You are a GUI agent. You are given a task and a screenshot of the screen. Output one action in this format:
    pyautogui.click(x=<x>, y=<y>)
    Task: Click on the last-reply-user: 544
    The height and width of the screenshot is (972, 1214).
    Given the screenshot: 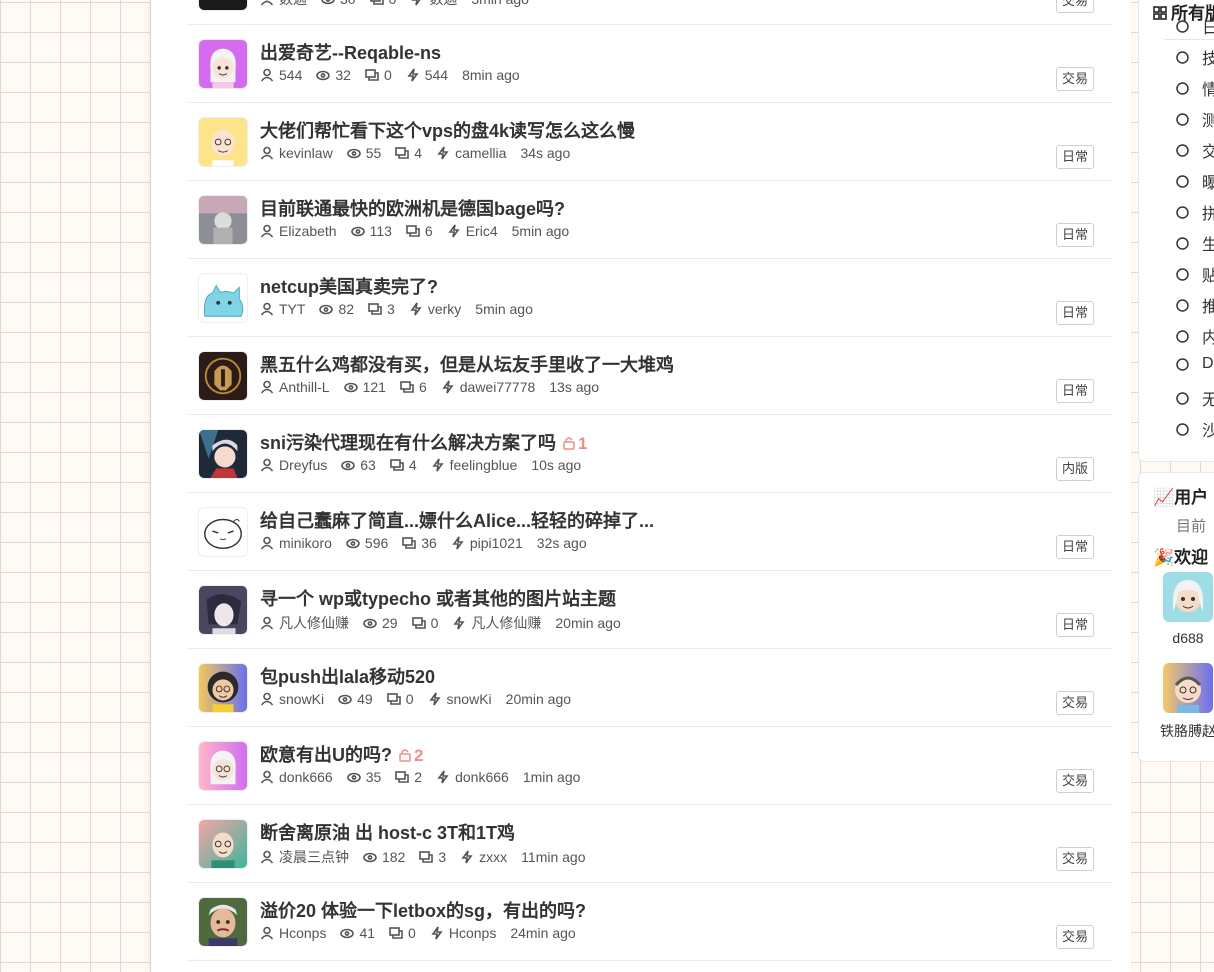 What is the action you would take?
    pyautogui.click(x=436, y=75)
    